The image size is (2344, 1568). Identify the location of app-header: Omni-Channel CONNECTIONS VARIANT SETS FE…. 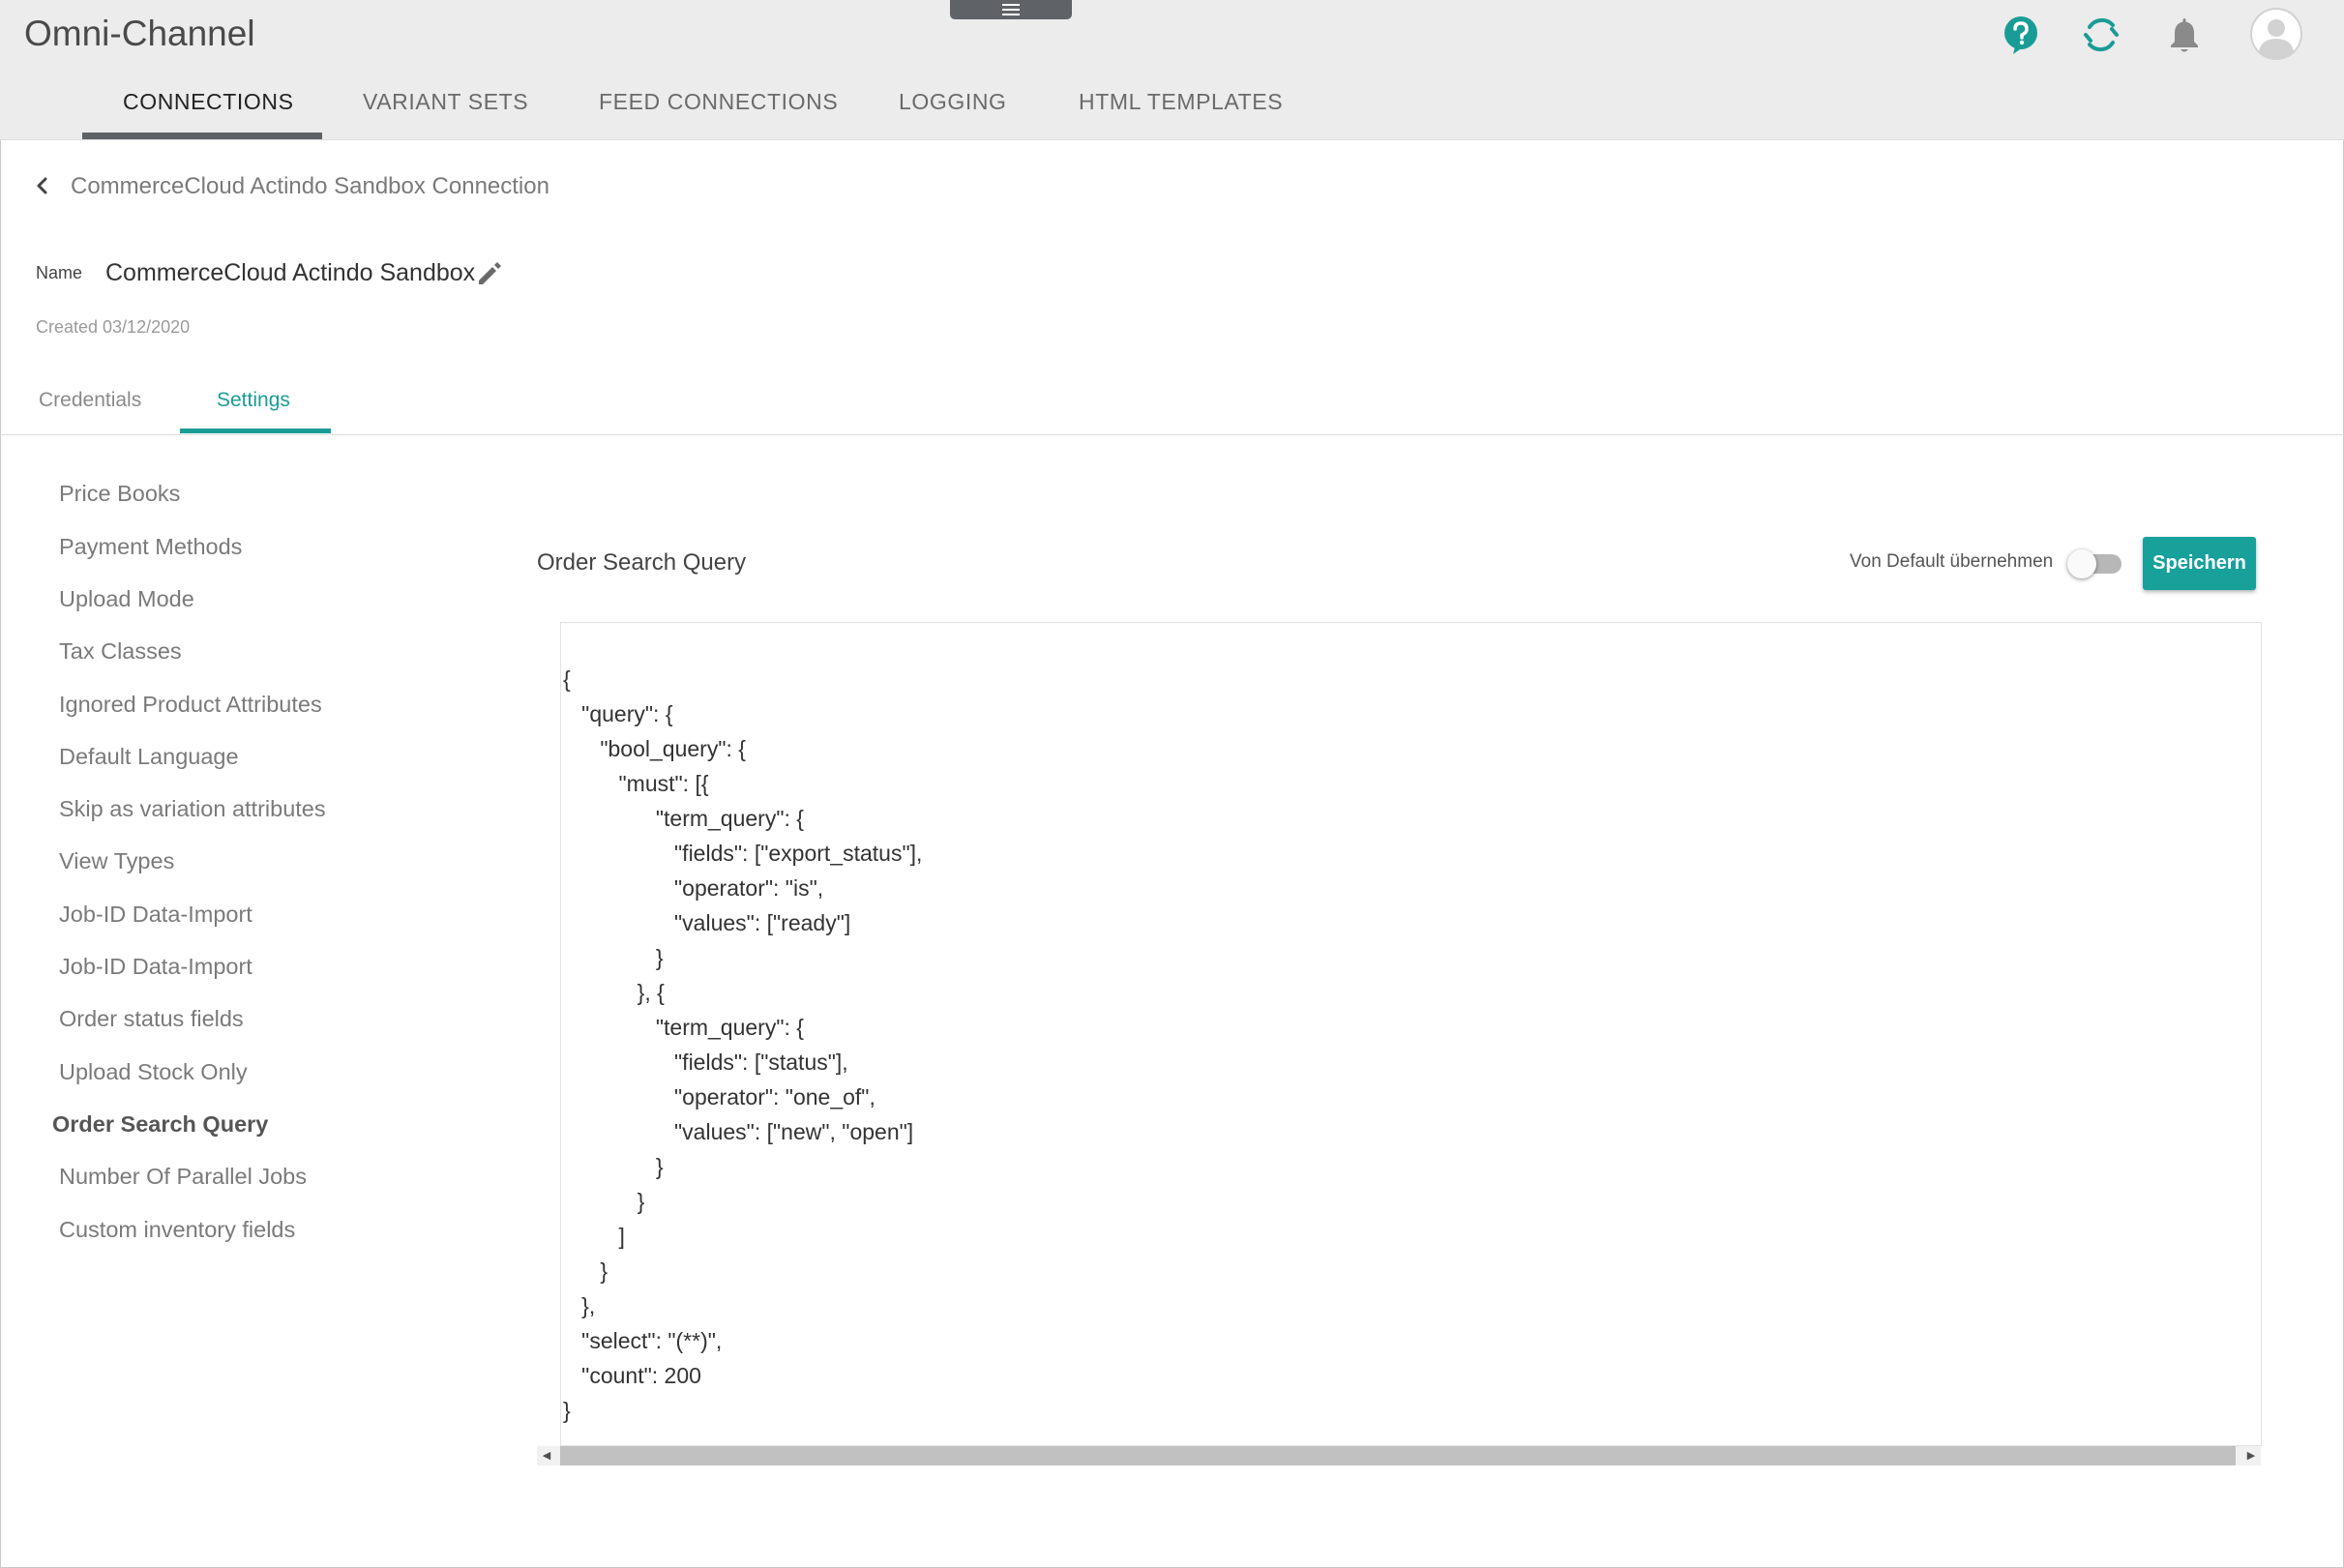
(1172, 70).